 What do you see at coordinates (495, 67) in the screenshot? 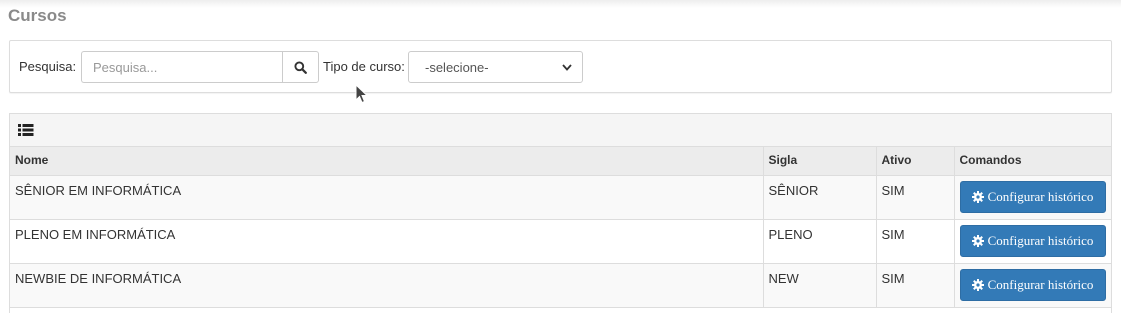
I see `course-type-select: -selecione-` at bounding box center [495, 67].